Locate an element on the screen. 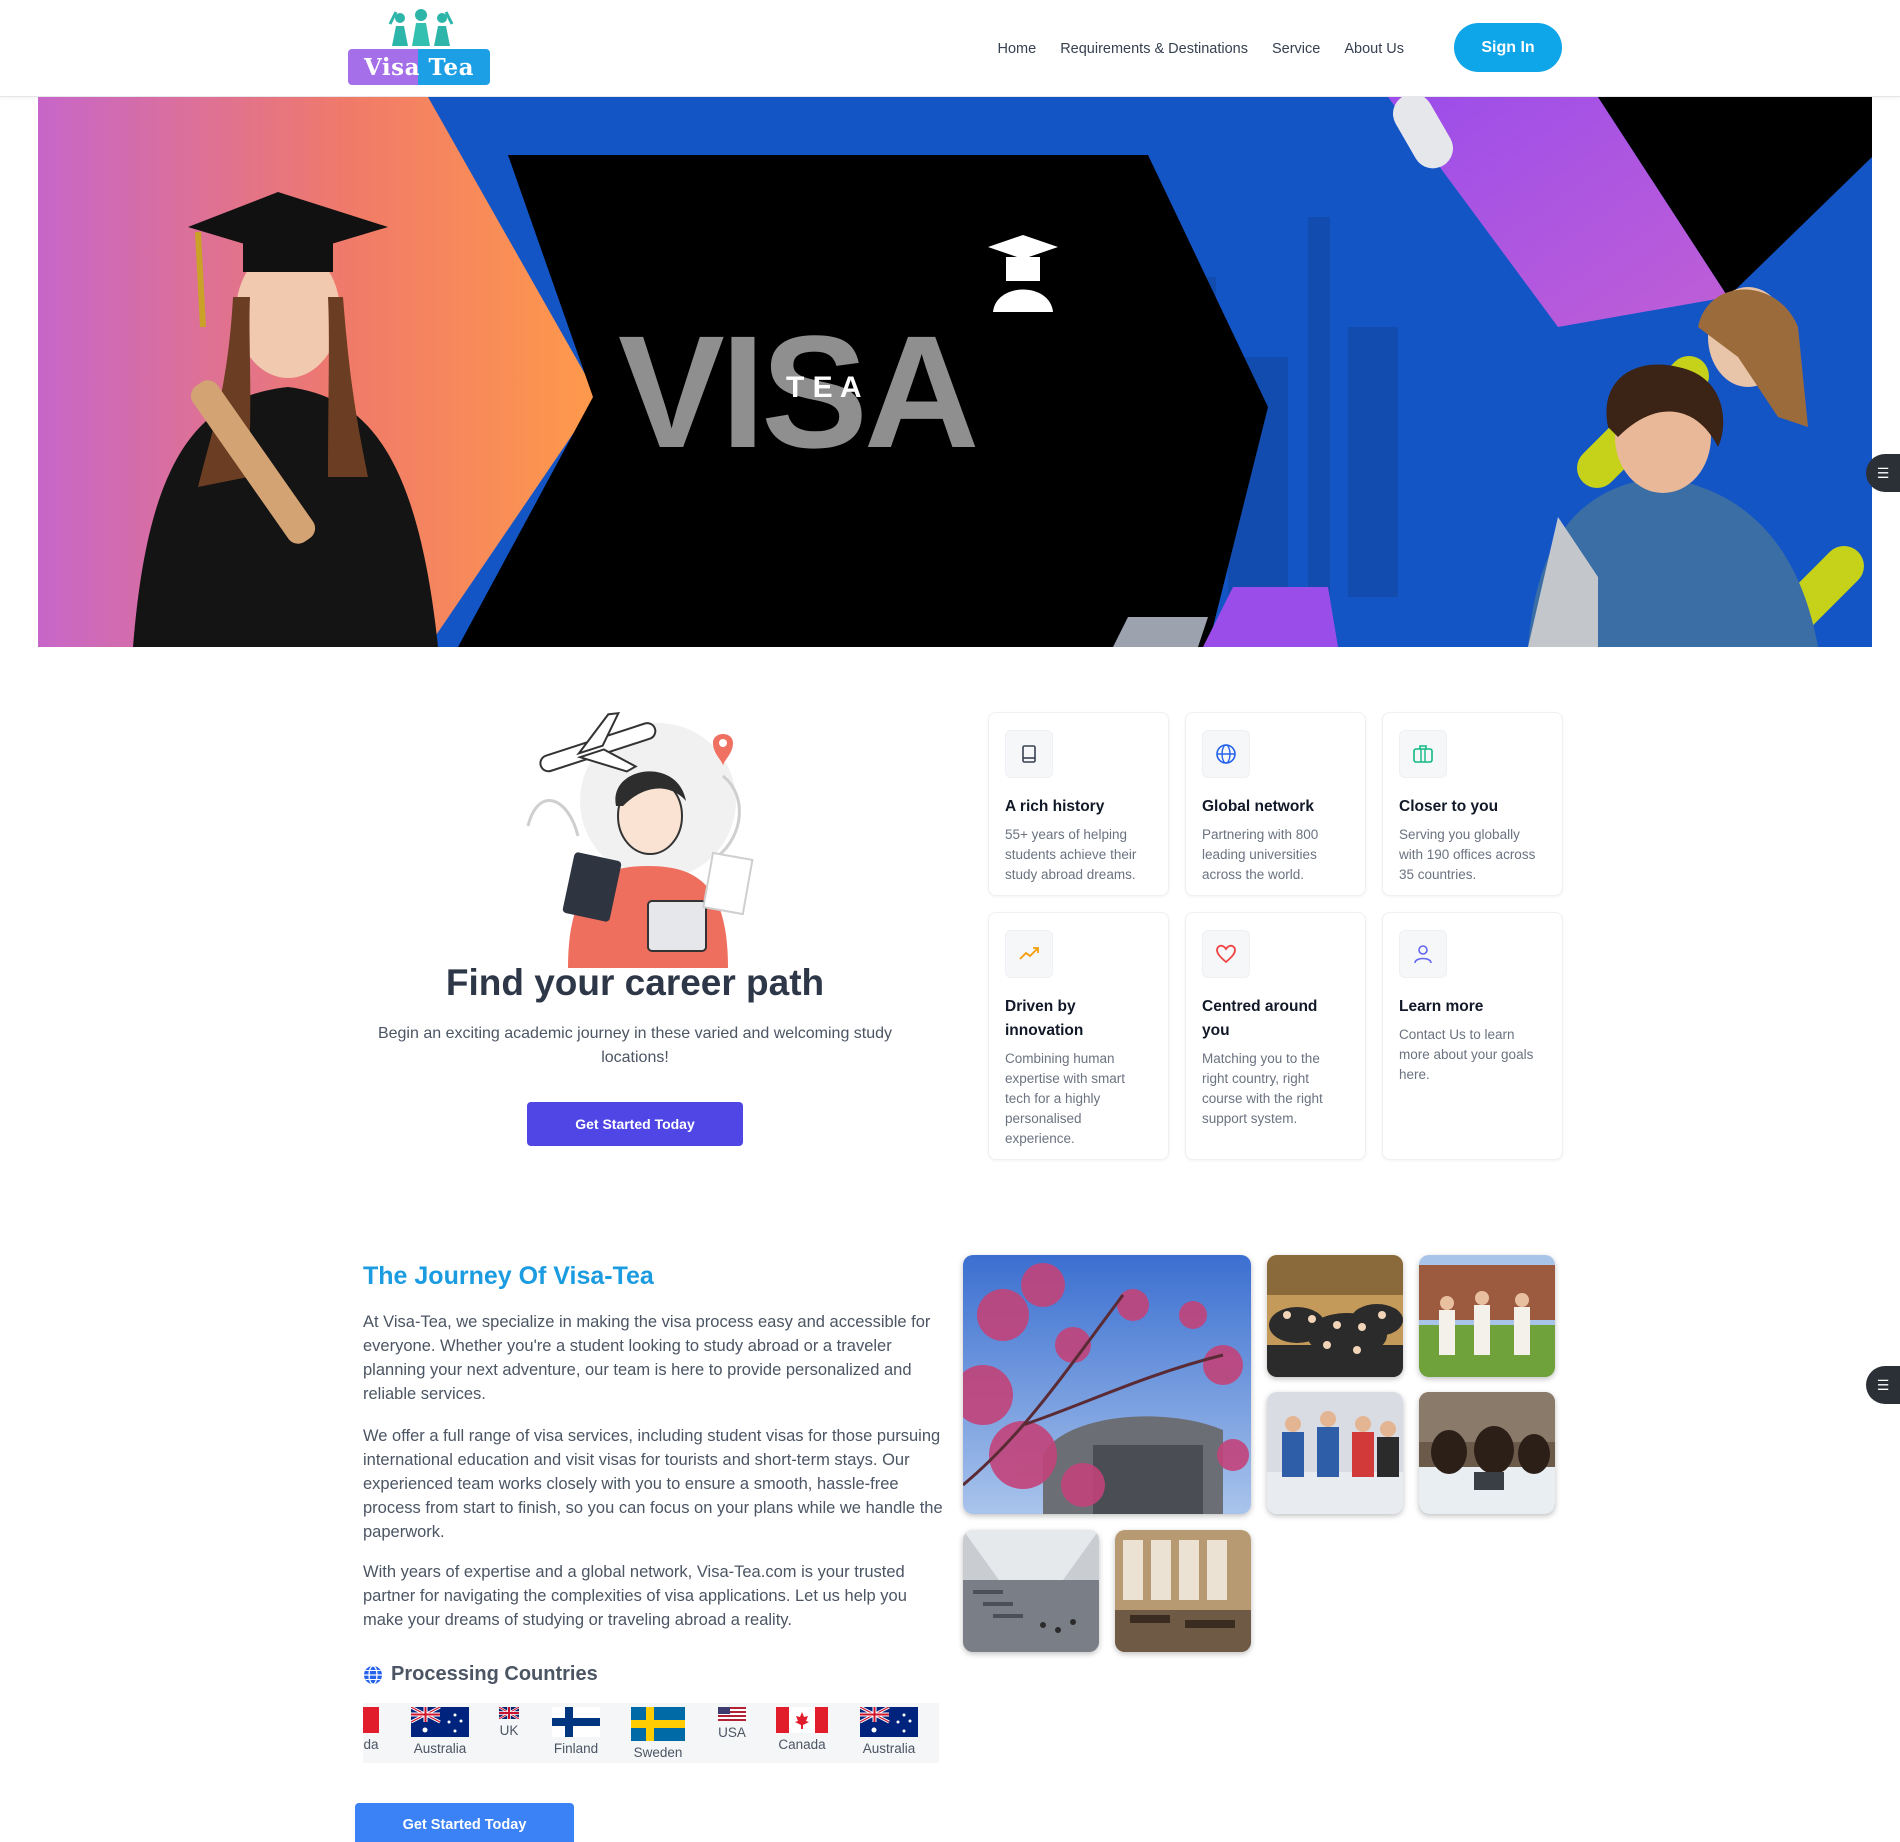 This screenshot has width=1900, height=1842. flag-uk: UK is located at coordinates (509, 1722).